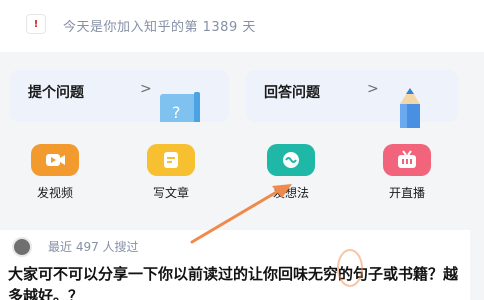 The width and height of the screenshot is (484, 300). Describe the element at coordinates (406, 193) in the screenshot. I see `go-live-label: 开直播` at that location.